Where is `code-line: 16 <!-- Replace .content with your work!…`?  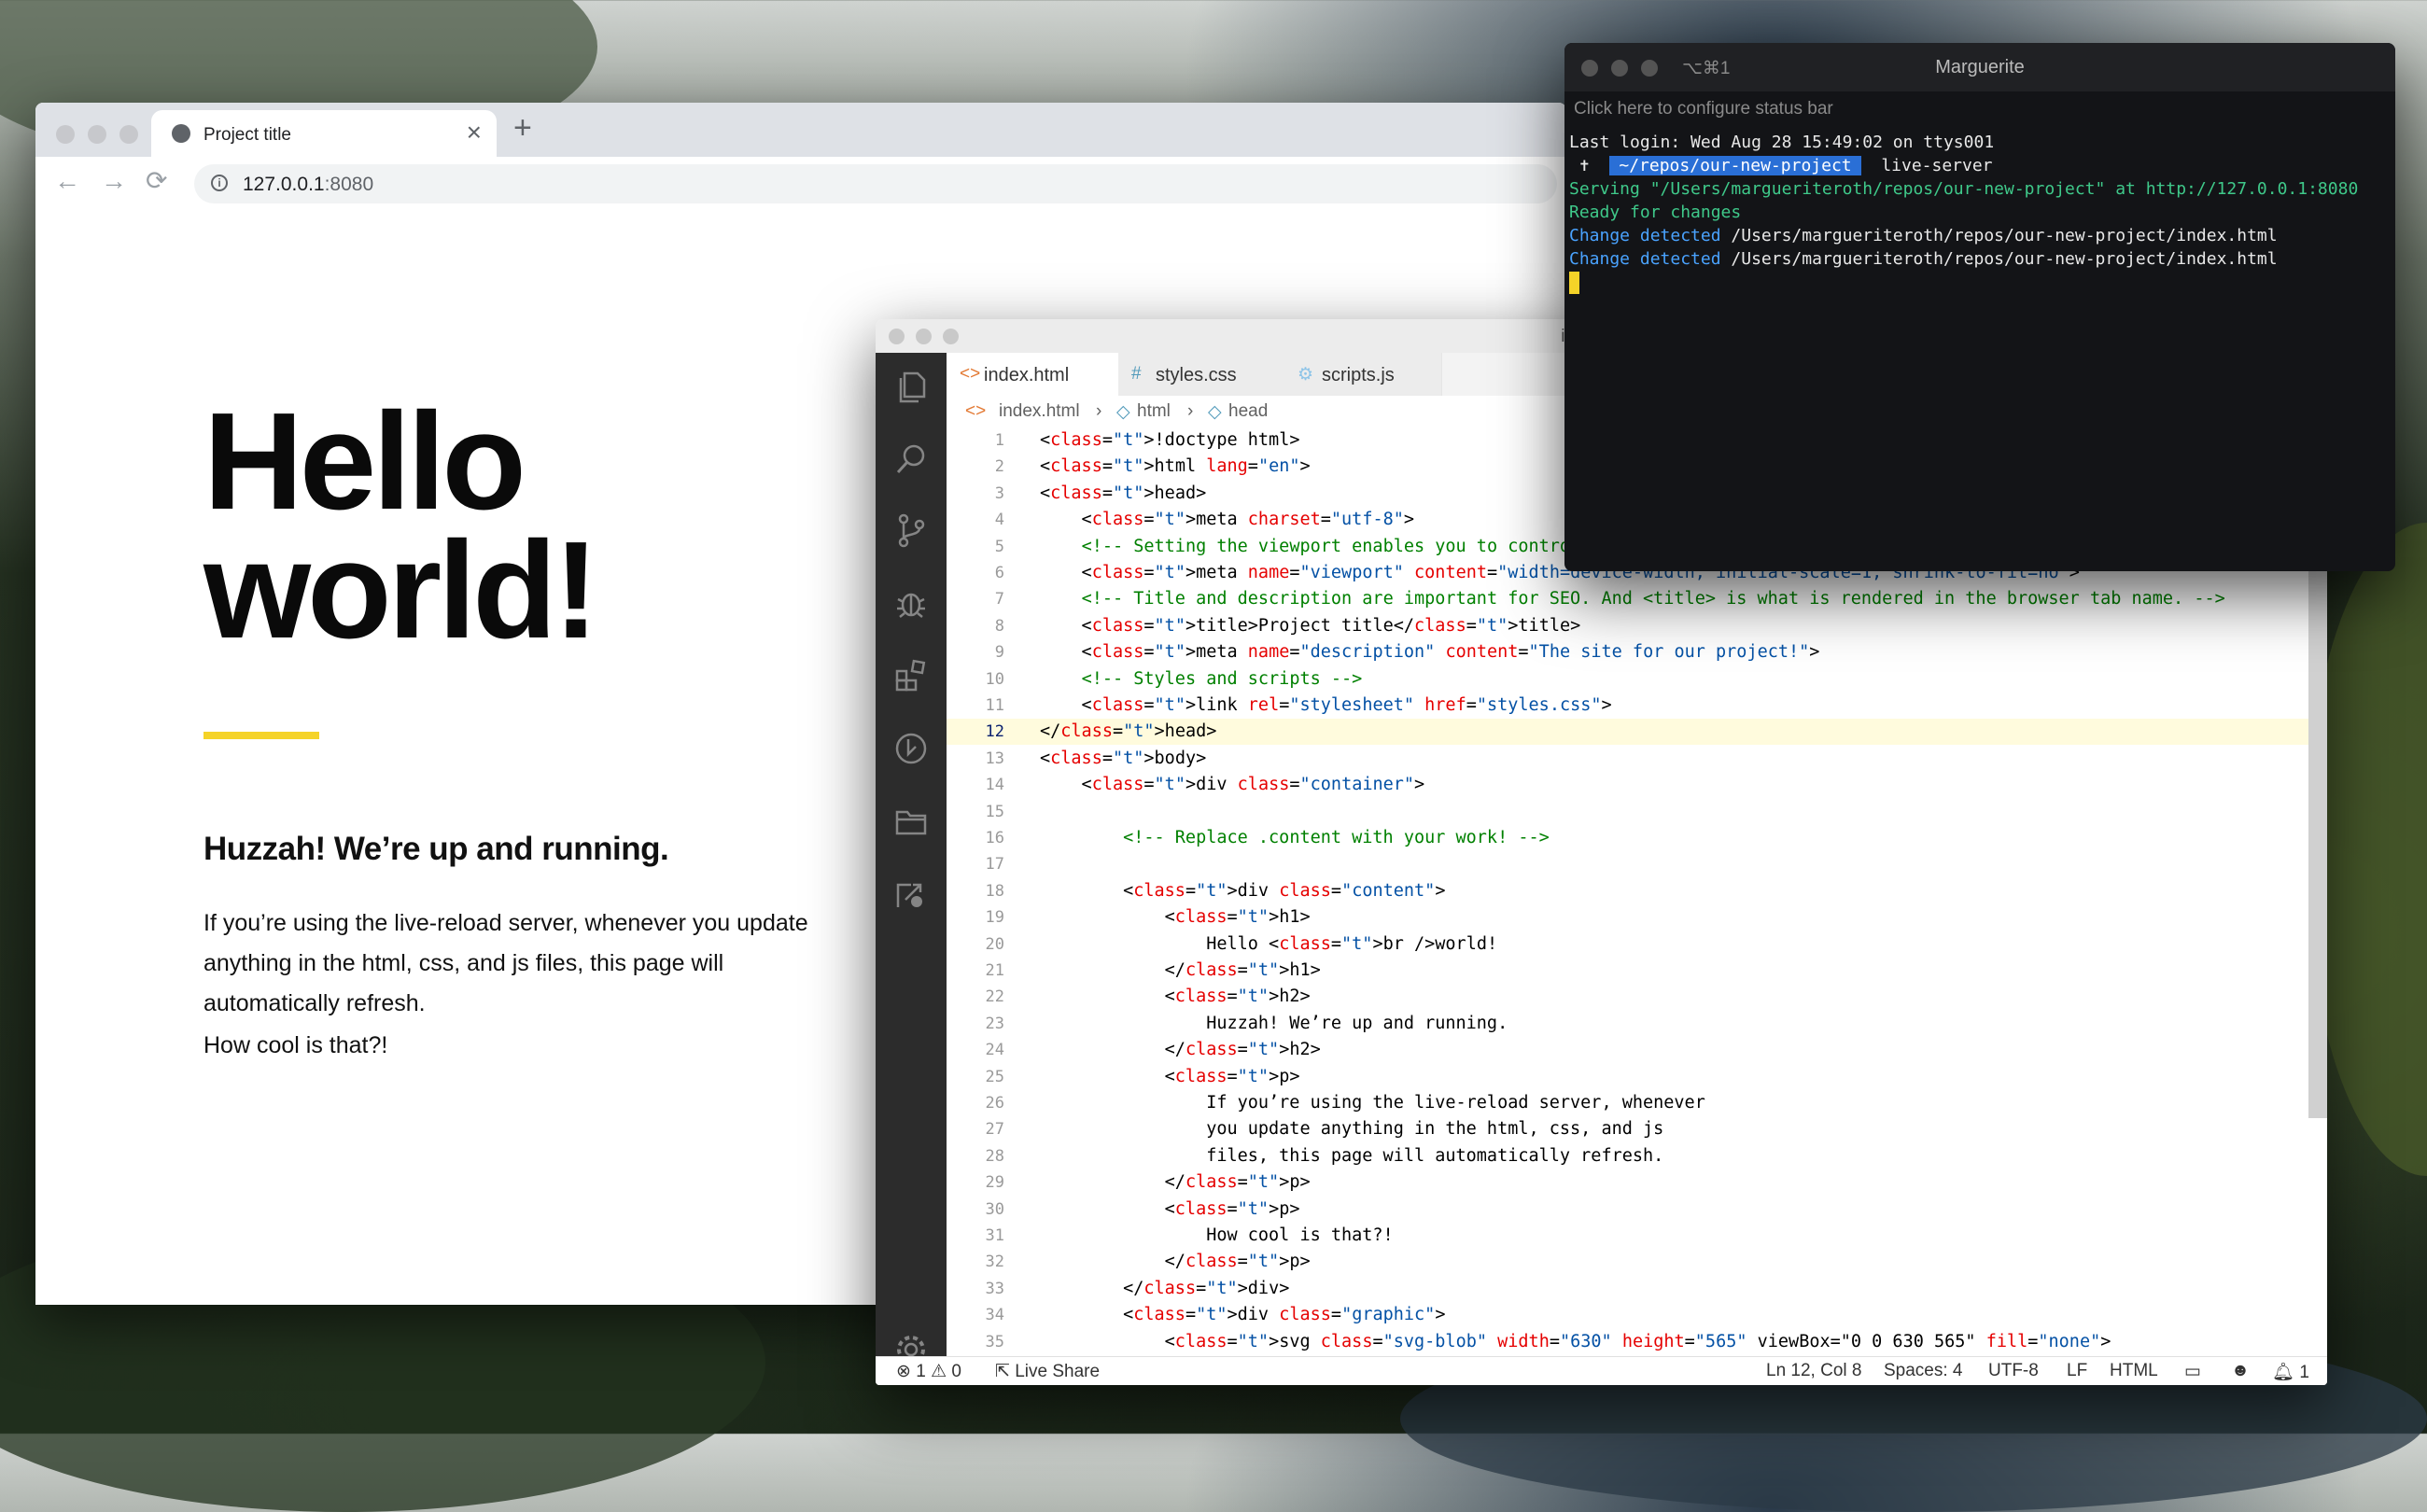
code-line: 16 <!-- Replace .content with your work!… is located at coordinates (1627, 838).